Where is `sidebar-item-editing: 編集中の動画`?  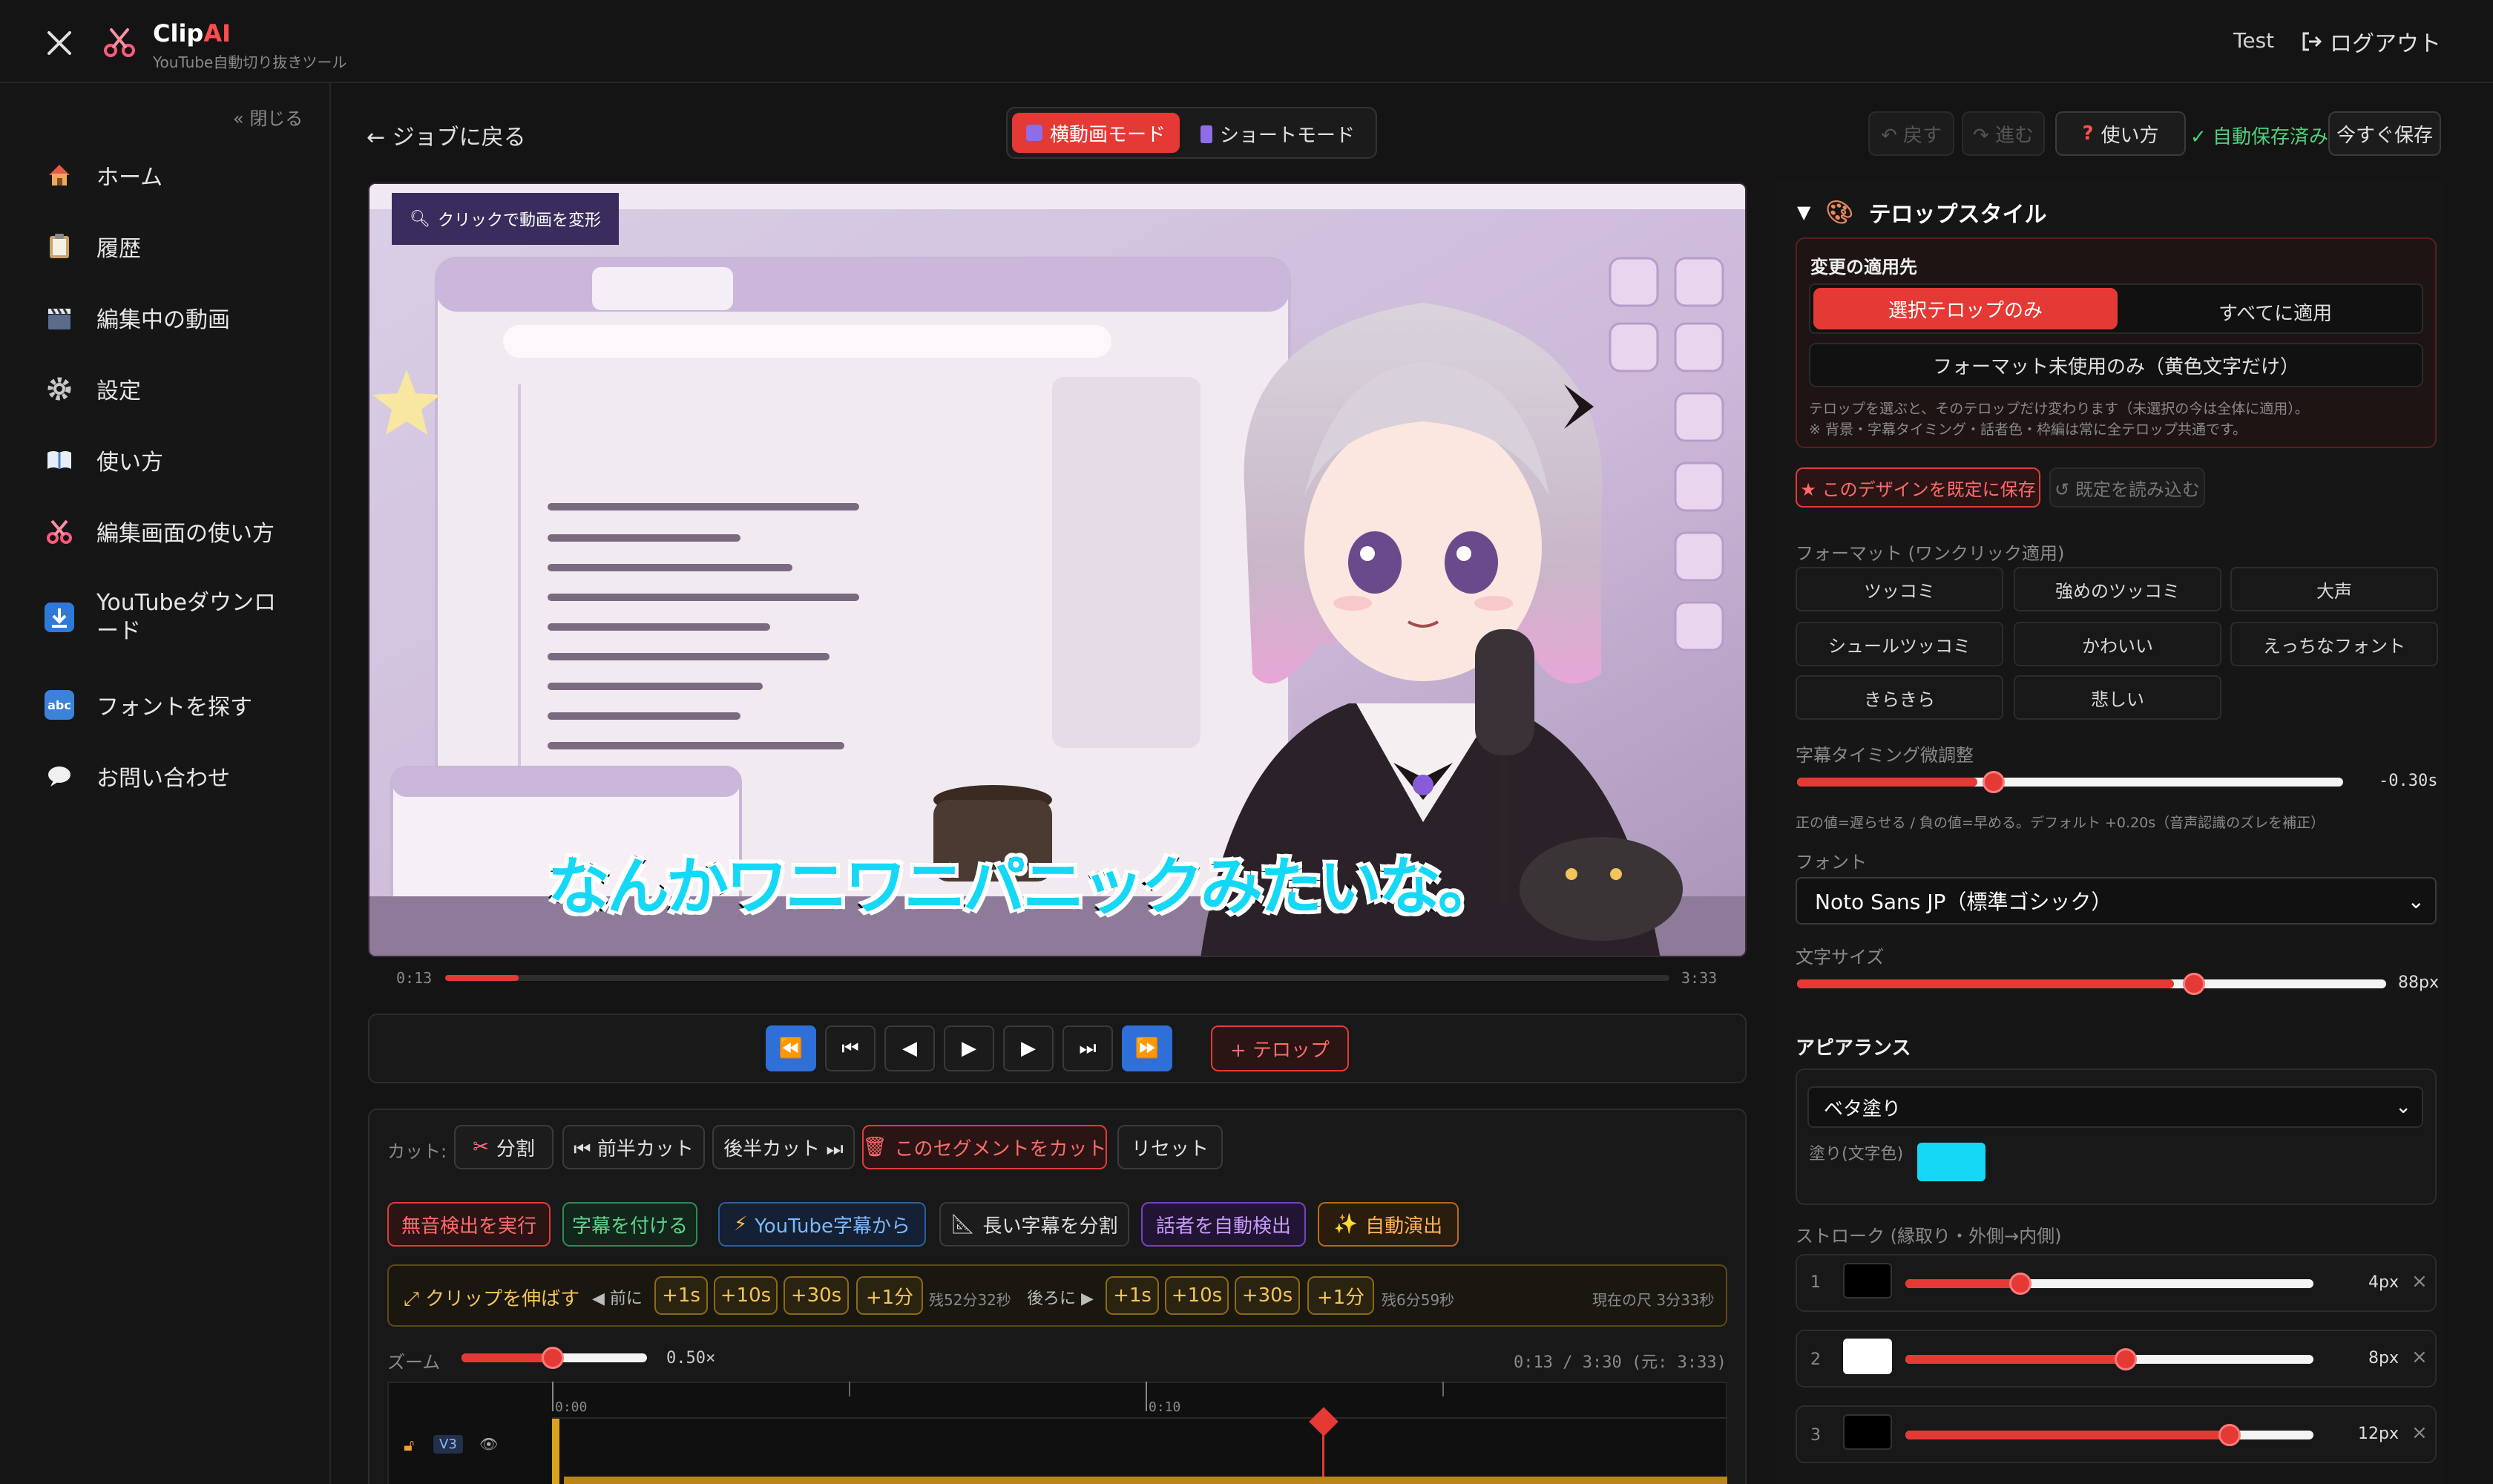
sidebar-item-editing: 編集中の動画 is located at coordinates (137, 317).